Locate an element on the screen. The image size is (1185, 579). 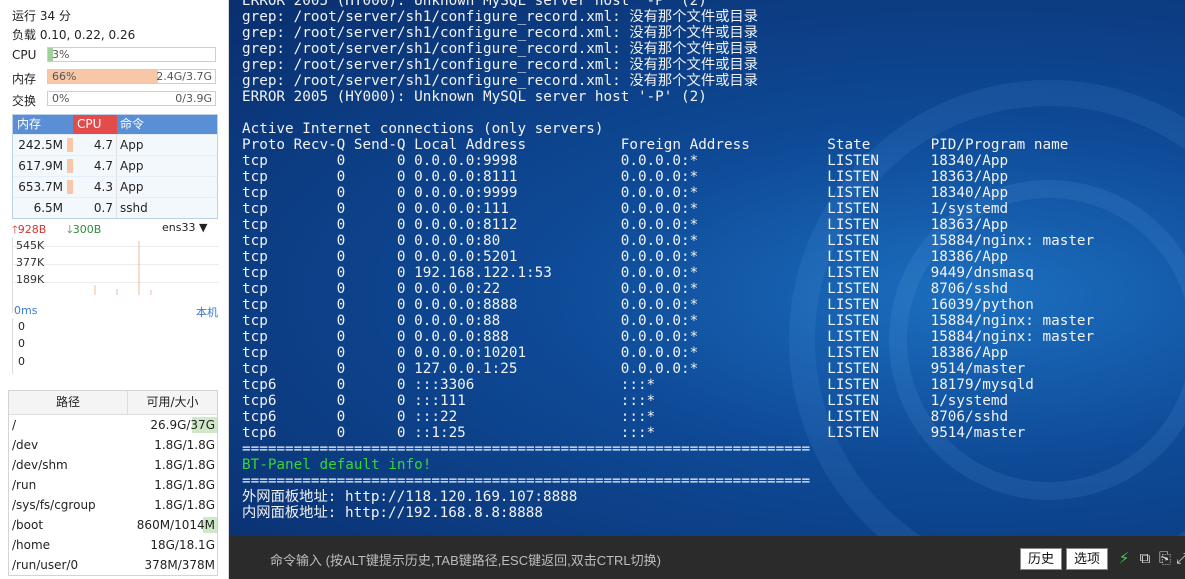
process-row: 617.9M 4.7 App is located at coordinates (115, 165).